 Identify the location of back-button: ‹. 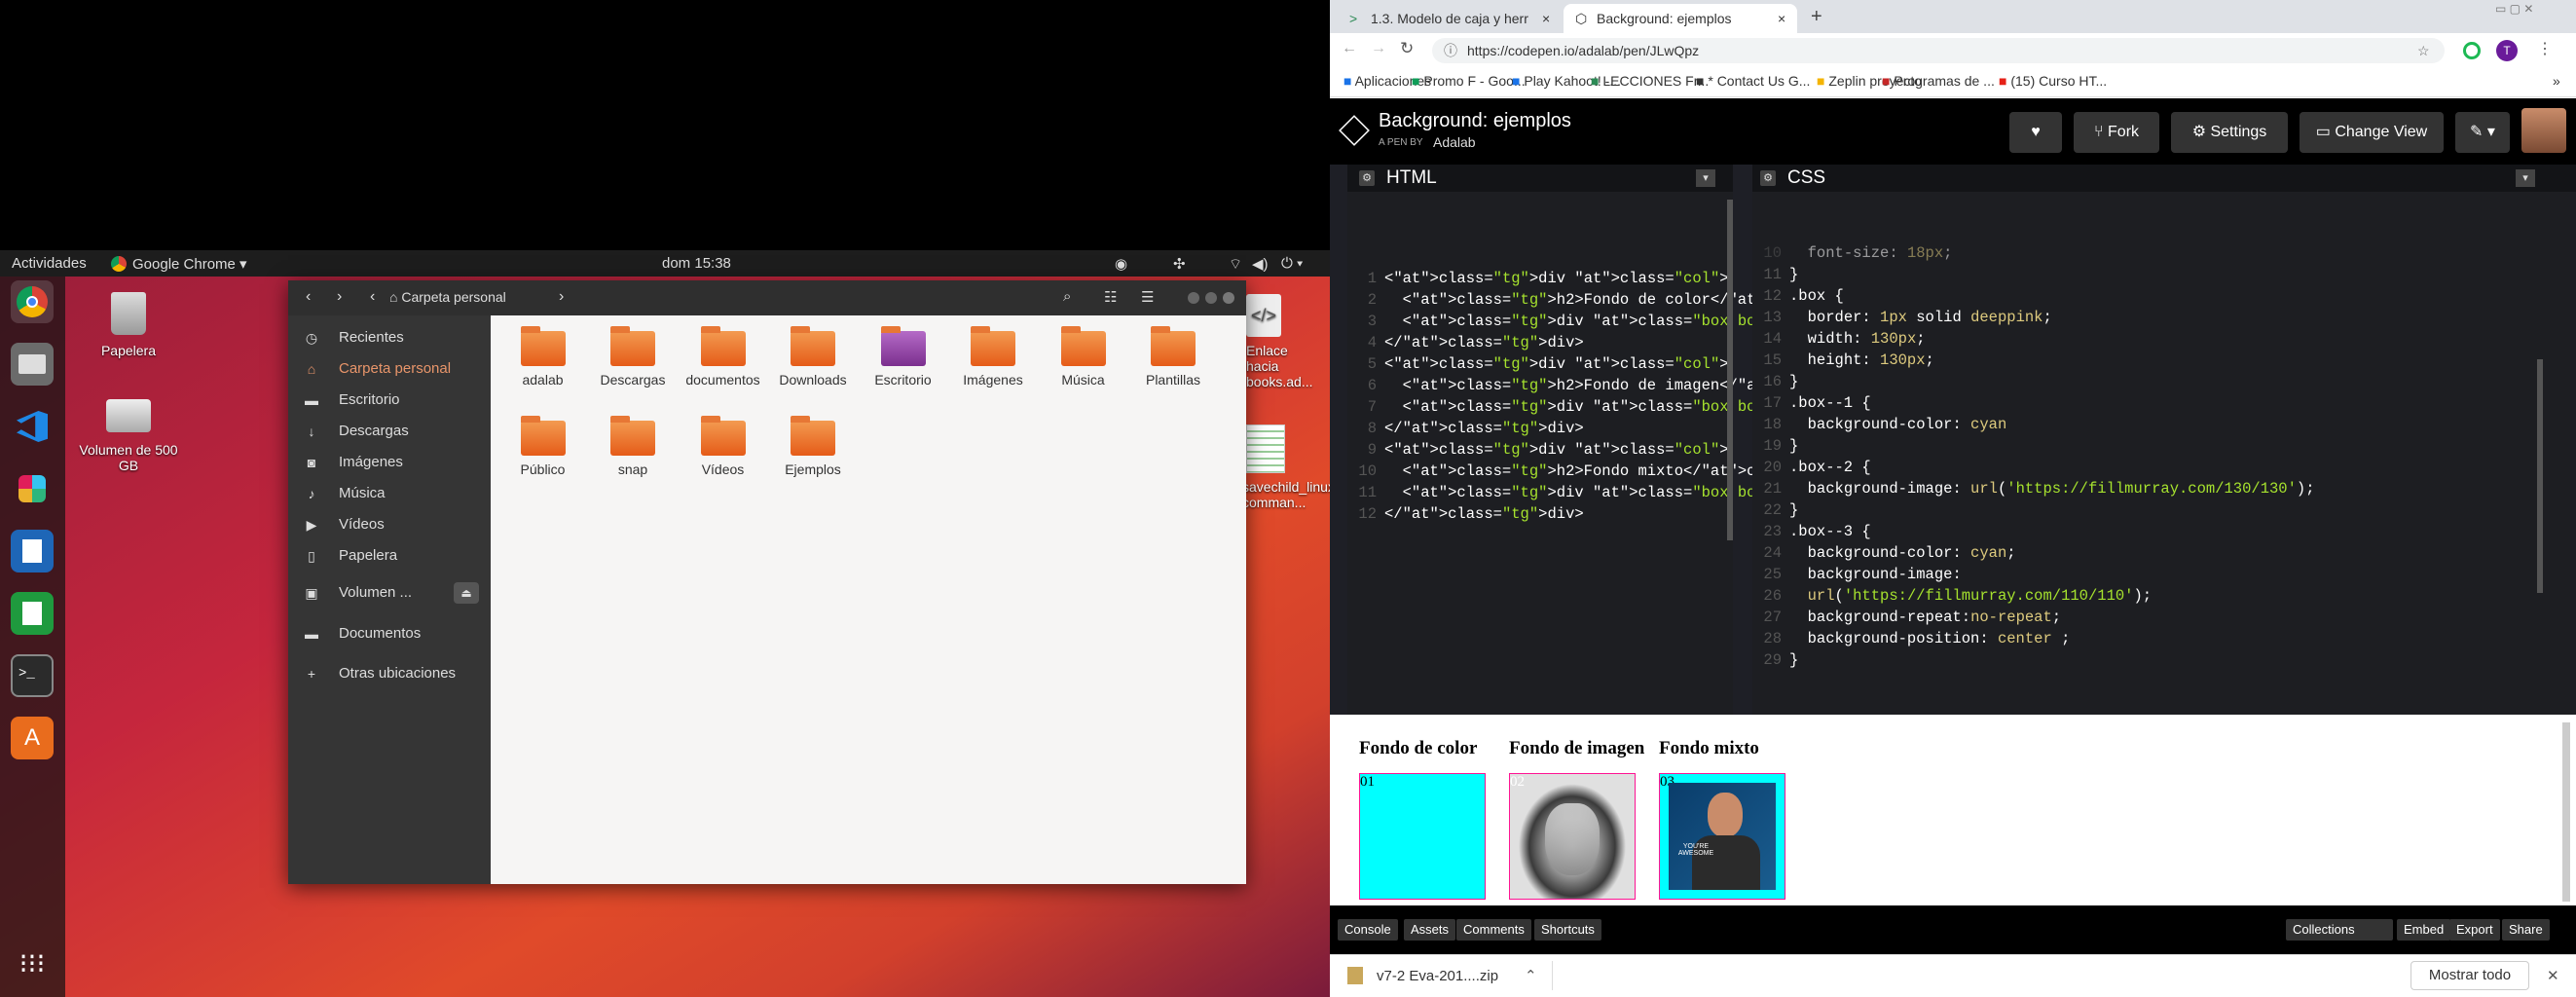
(308, 297).